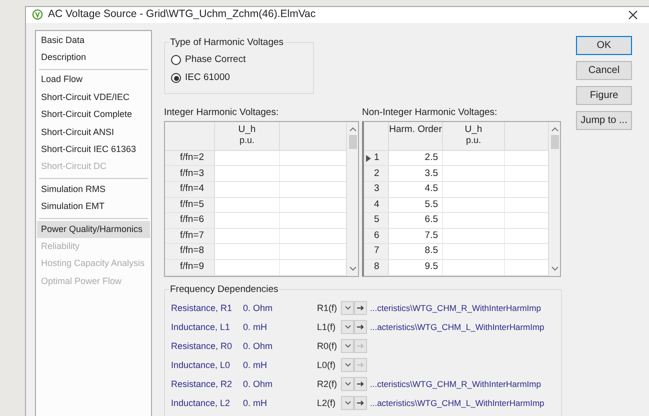 The height and width of the screenshot is (416, 649). What do you see at coordinates (327, 365) in the screenshot?
I see `function-label: L0(f)` at bounding box center [327, 365].